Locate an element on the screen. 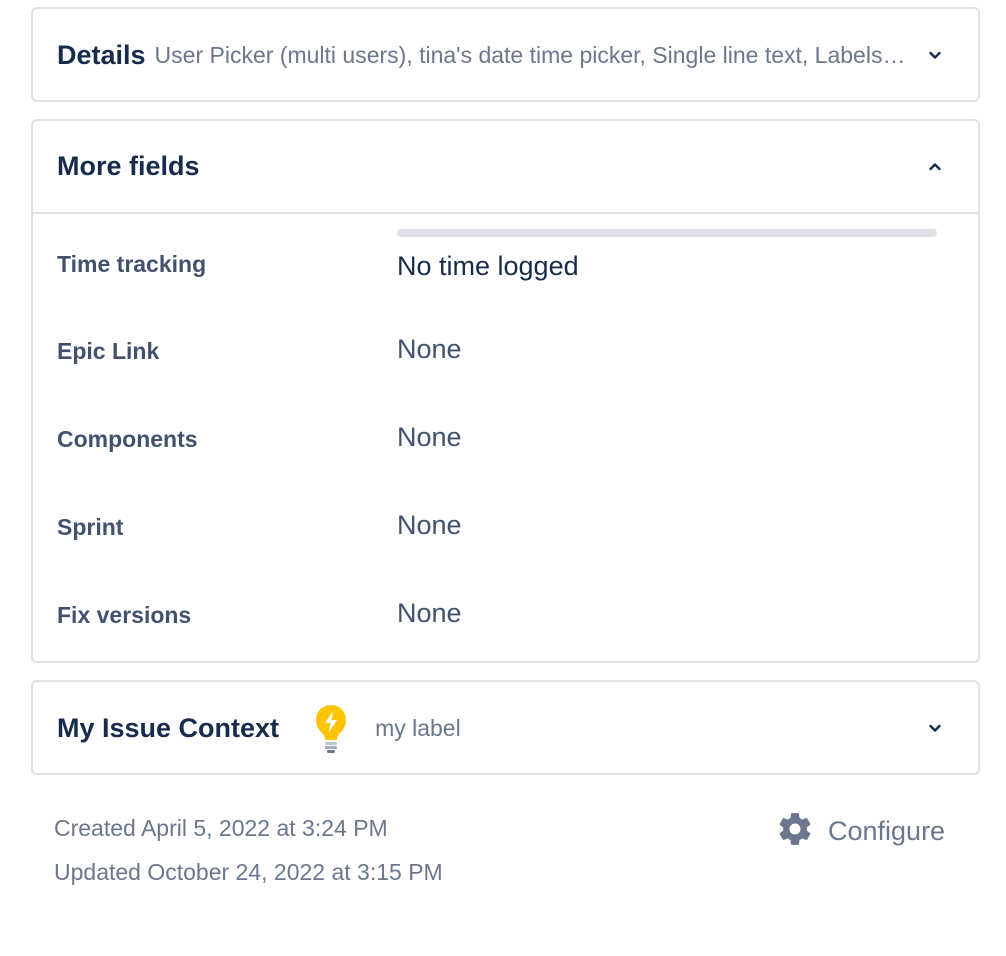 This screenshot has width=1006, height=956. more-fields-panel-header: More fields is located at coordinates (505, 167).